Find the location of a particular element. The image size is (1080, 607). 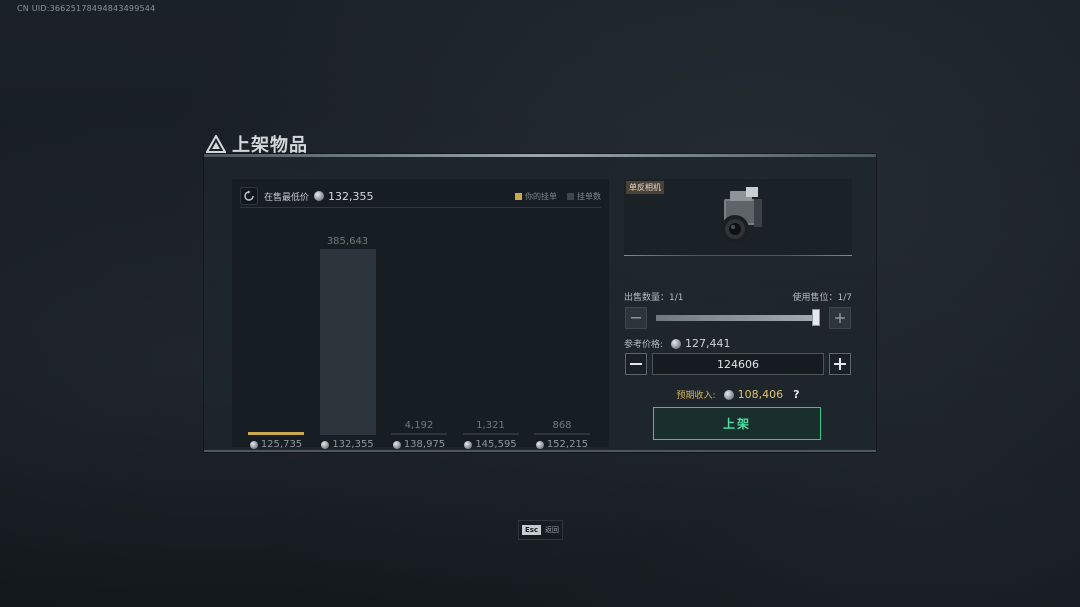

item-name-tag: 单反相机 is located at coordinates (645, 187).